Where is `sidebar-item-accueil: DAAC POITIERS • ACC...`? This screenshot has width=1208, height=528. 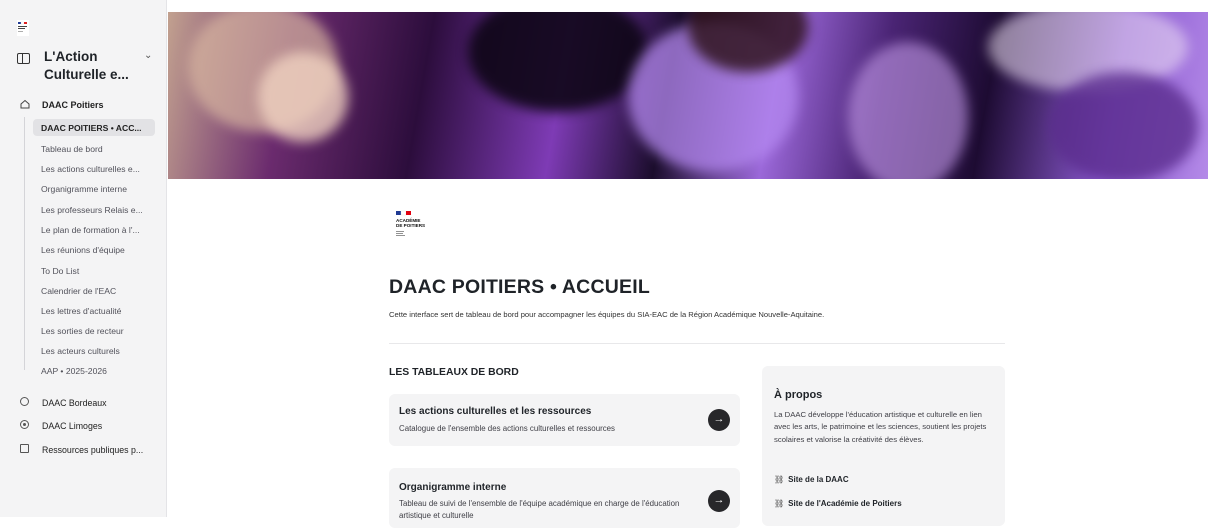 sidebar-item-accueil: DAAC POITIERS • ACC... is located at coordinates (91, 128).